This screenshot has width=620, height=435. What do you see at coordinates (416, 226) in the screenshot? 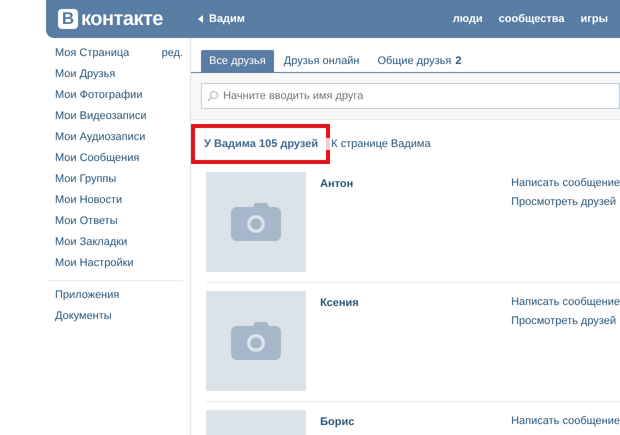
I see `friend-name: Антон` at bounding box center [416, 226].